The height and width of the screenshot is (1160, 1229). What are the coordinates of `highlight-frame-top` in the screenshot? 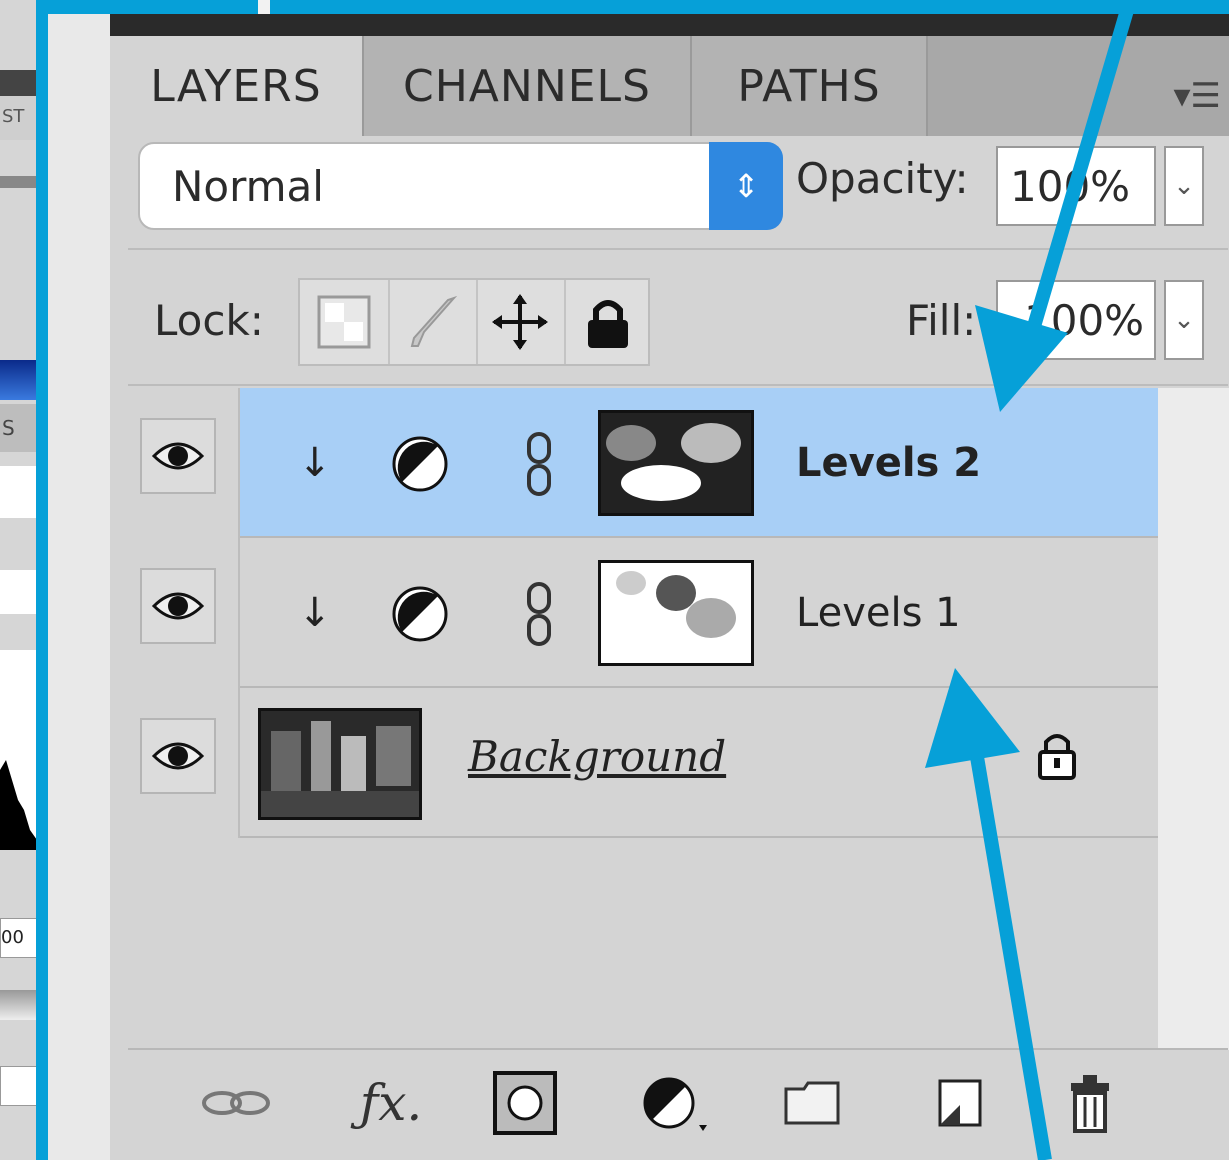 It's located at (749, 7).